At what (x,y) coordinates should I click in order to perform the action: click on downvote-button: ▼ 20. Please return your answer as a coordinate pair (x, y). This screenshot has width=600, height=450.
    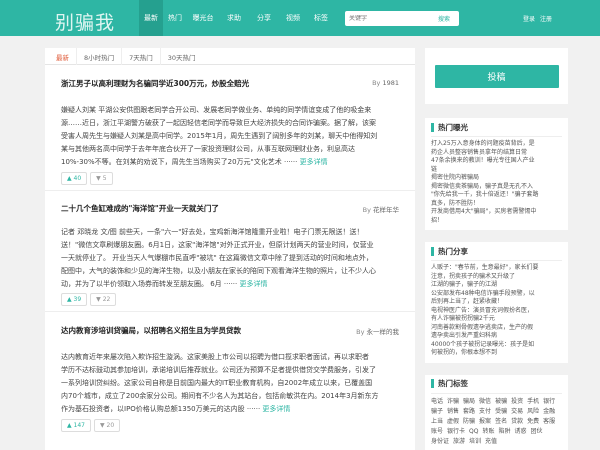
    Looking at the image, I should click on (107, 425).